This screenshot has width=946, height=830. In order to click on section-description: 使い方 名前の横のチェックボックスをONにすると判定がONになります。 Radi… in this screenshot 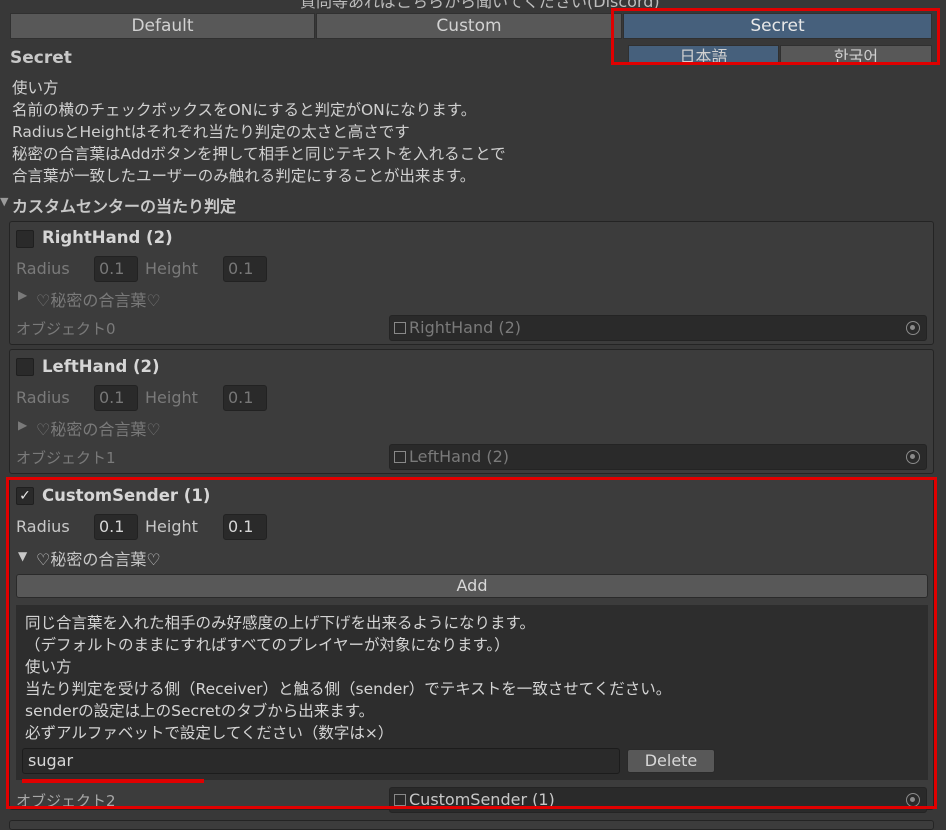, I will do `click(472, 132)`.